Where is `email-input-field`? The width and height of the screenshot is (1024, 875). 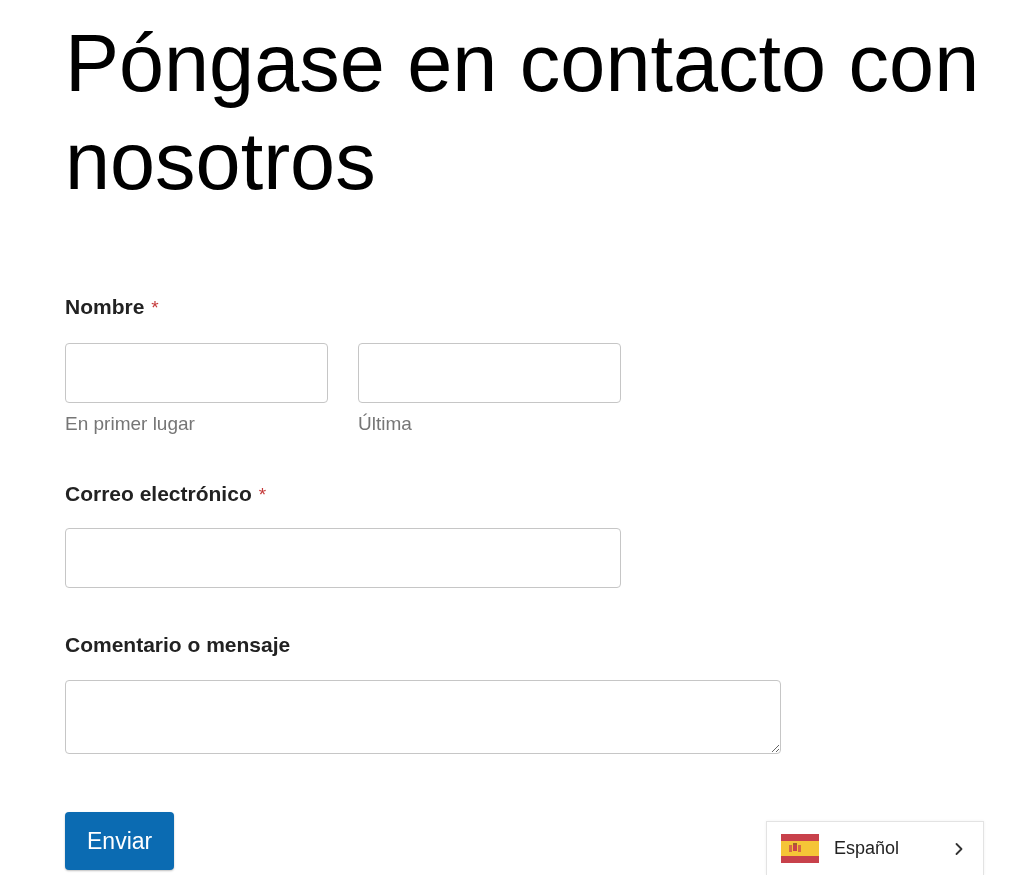
email-input-field is located at coordinates (343, 558).